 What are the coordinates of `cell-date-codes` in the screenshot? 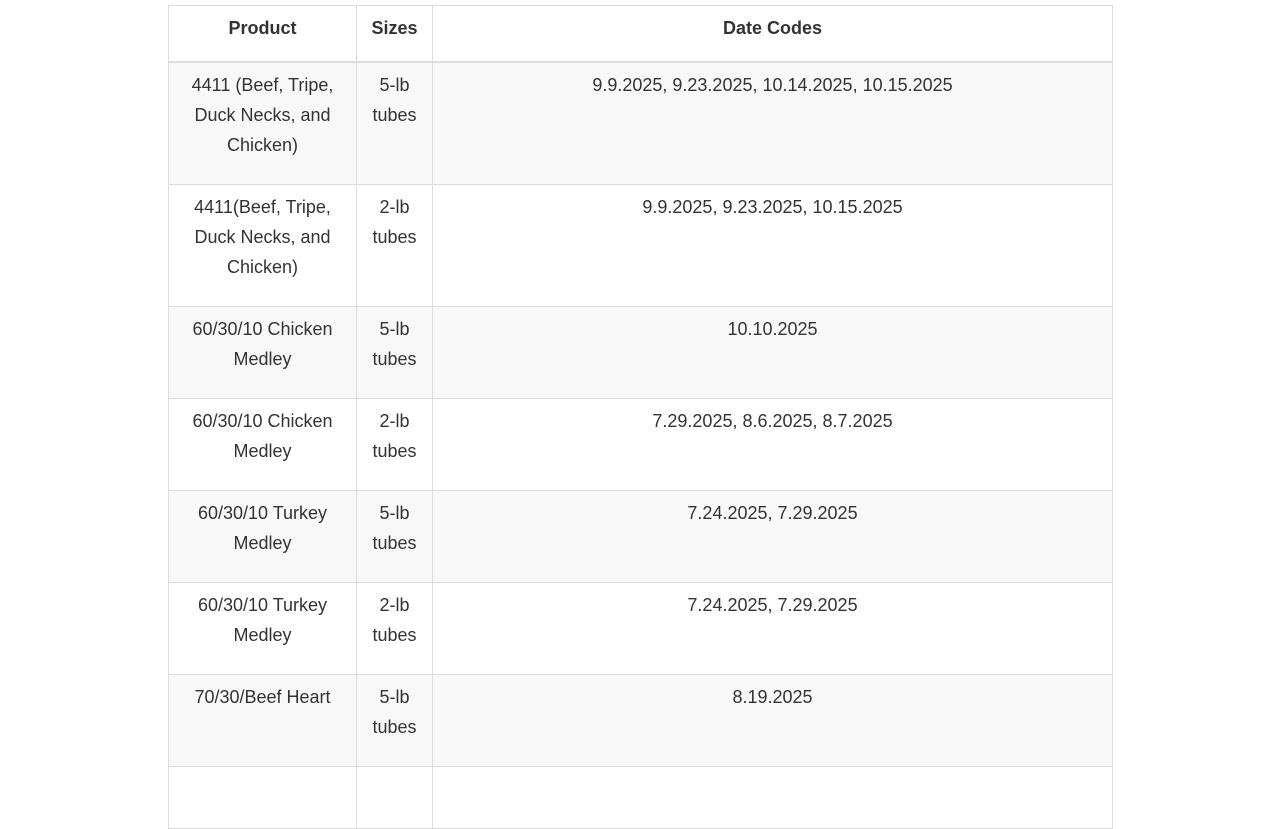 It's located at (772, 797).